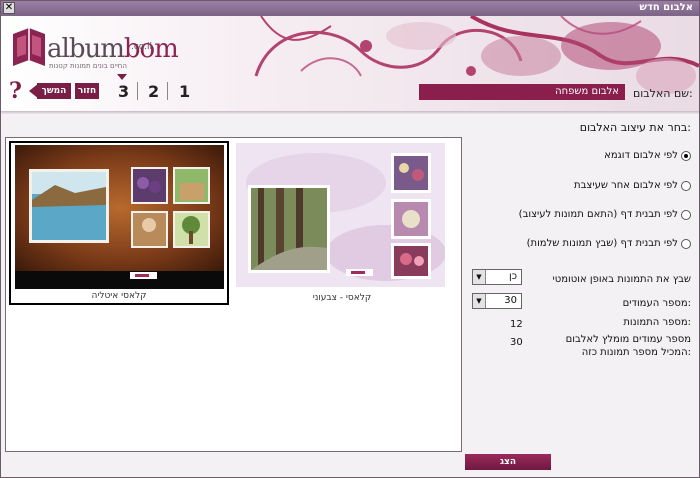 The image size is (700, 478). Describe the element at coordinates (656, 303) in the screenshot. I see `pages-label: מספר העמודים:` at that location.